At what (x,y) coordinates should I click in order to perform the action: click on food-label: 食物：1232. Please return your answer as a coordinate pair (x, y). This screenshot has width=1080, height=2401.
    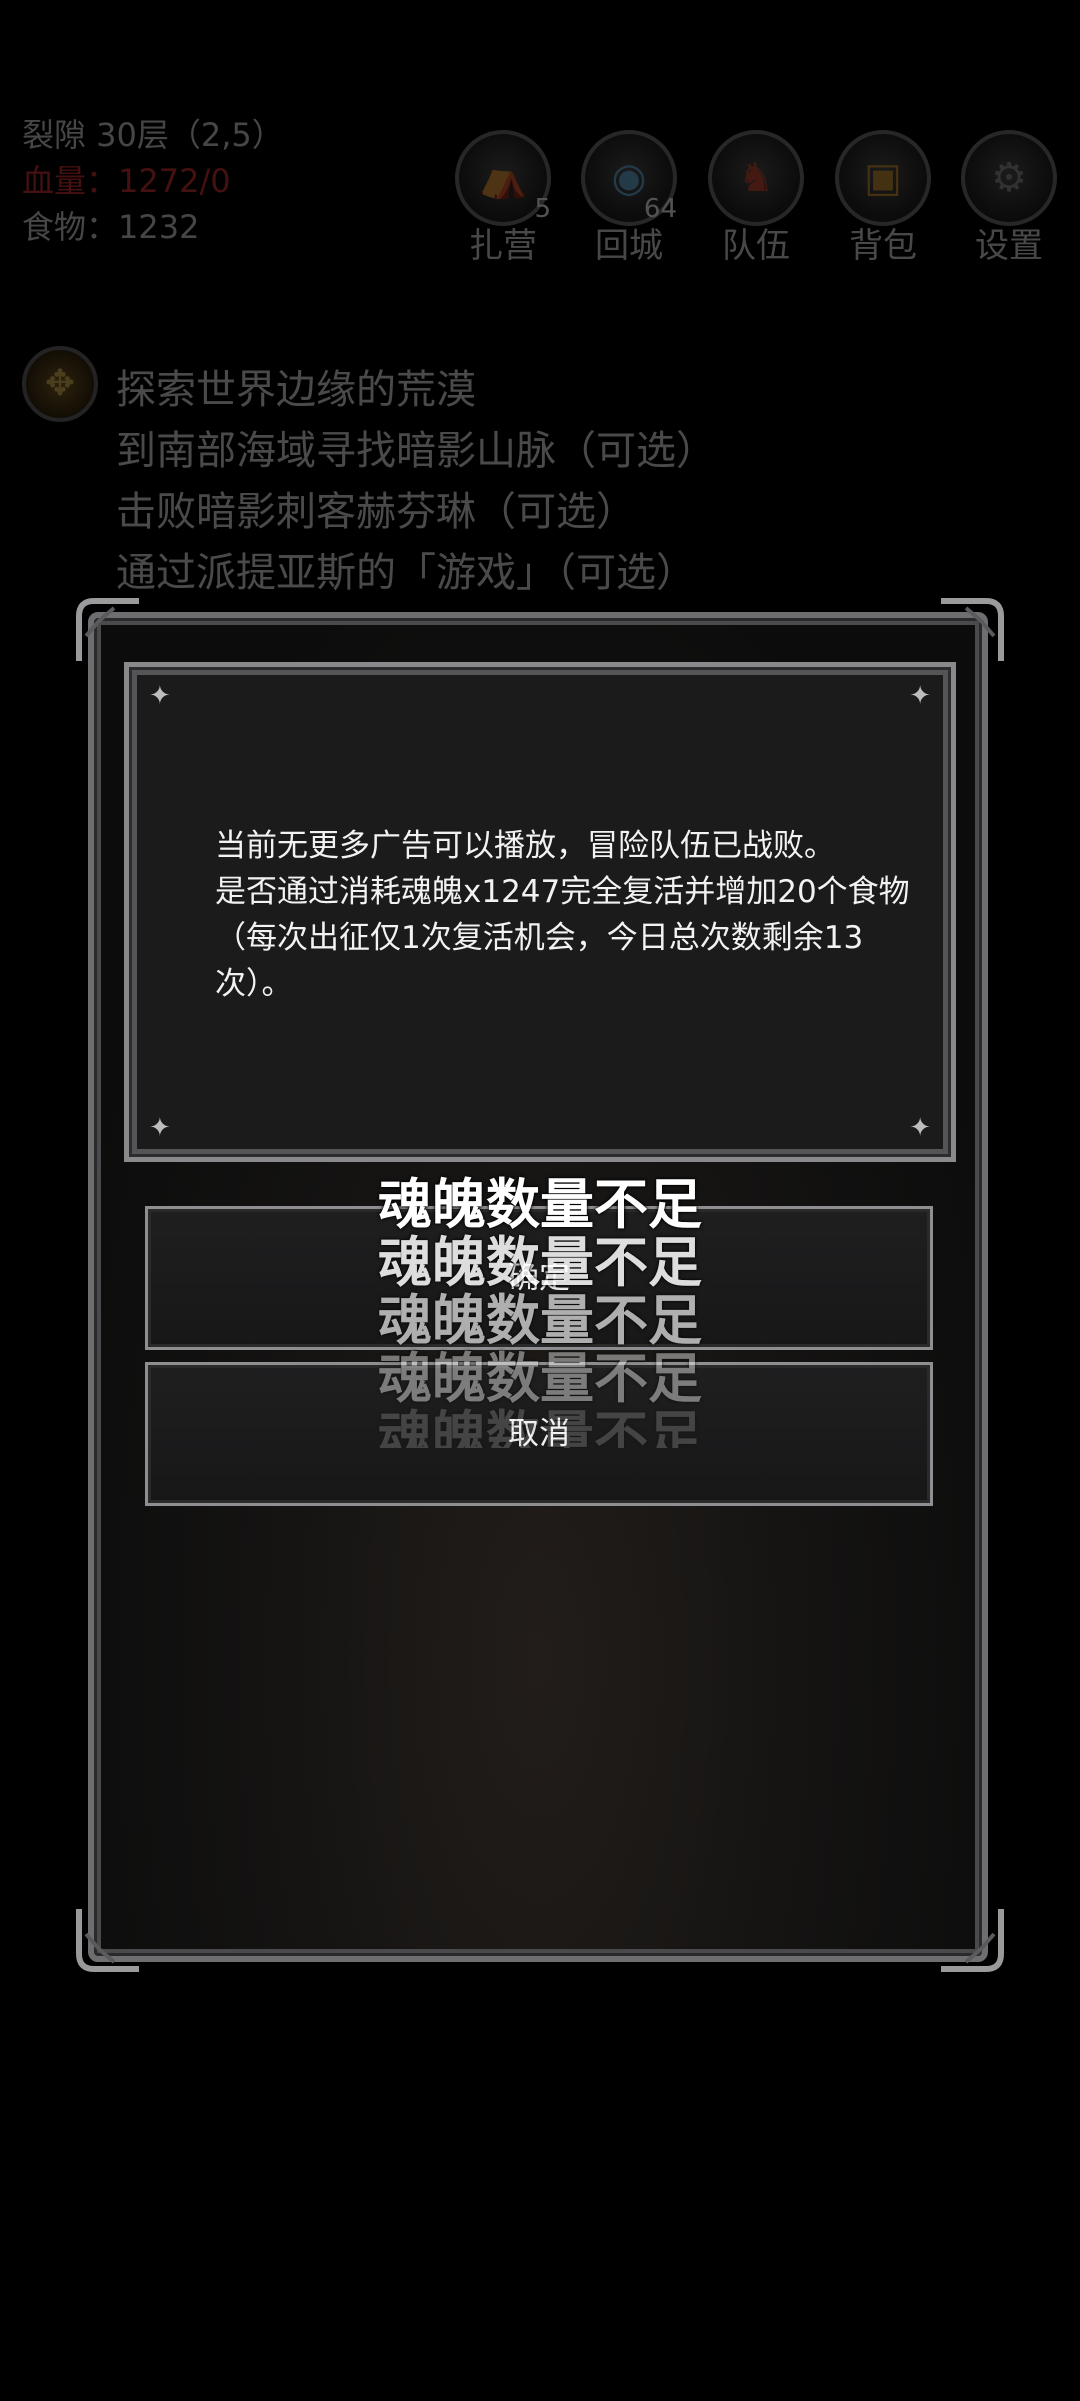
    Looking at the image, I should click on (111, 227).